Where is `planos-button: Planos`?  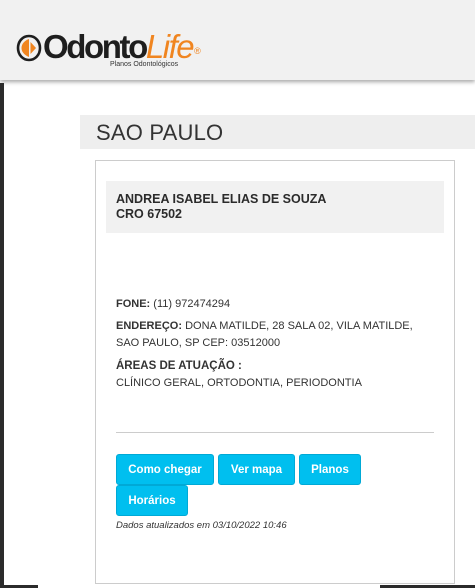
planos-button: Planos is located at coordinates (330, 469).